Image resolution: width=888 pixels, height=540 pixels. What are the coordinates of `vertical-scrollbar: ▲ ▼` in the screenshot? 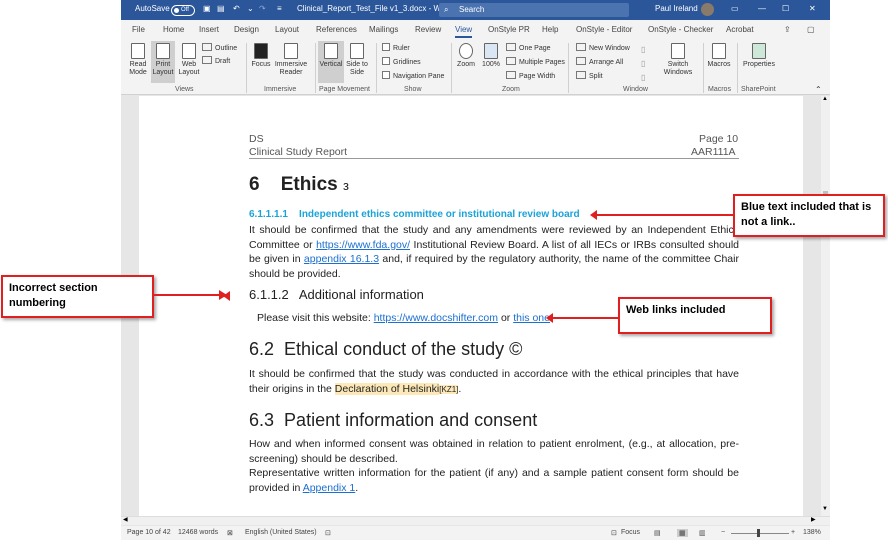 It's located at (825, 306).